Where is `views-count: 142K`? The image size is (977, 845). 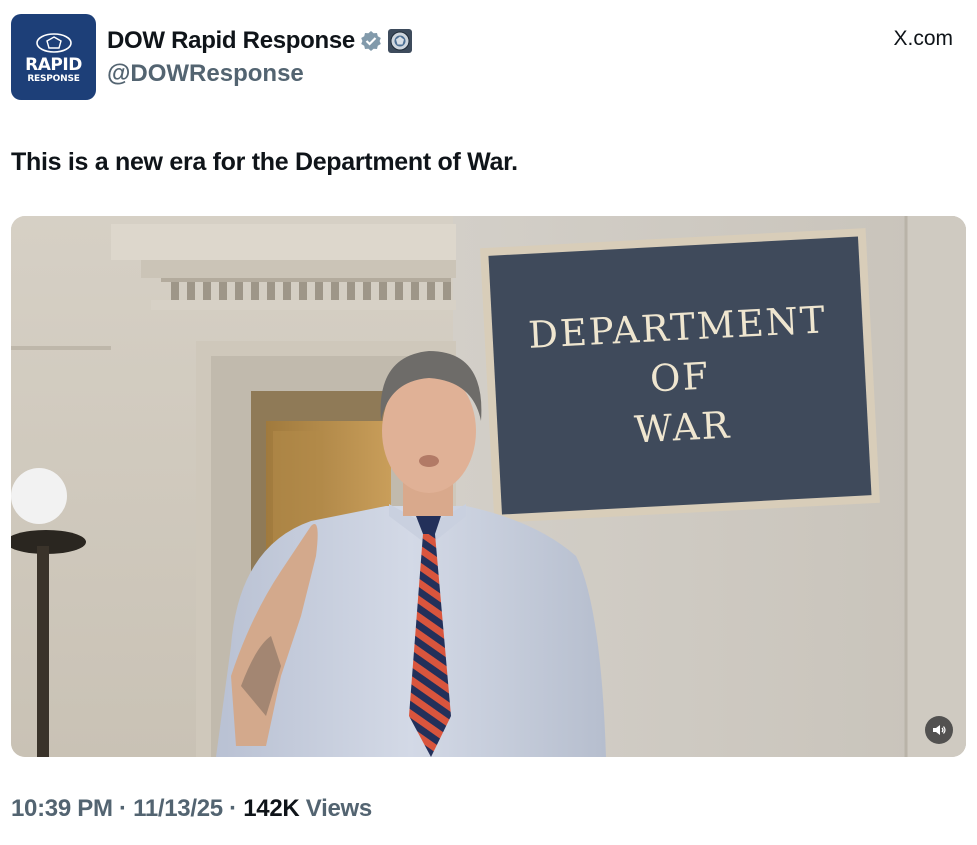 views-count: 142K is located at coordinates (271, 808).